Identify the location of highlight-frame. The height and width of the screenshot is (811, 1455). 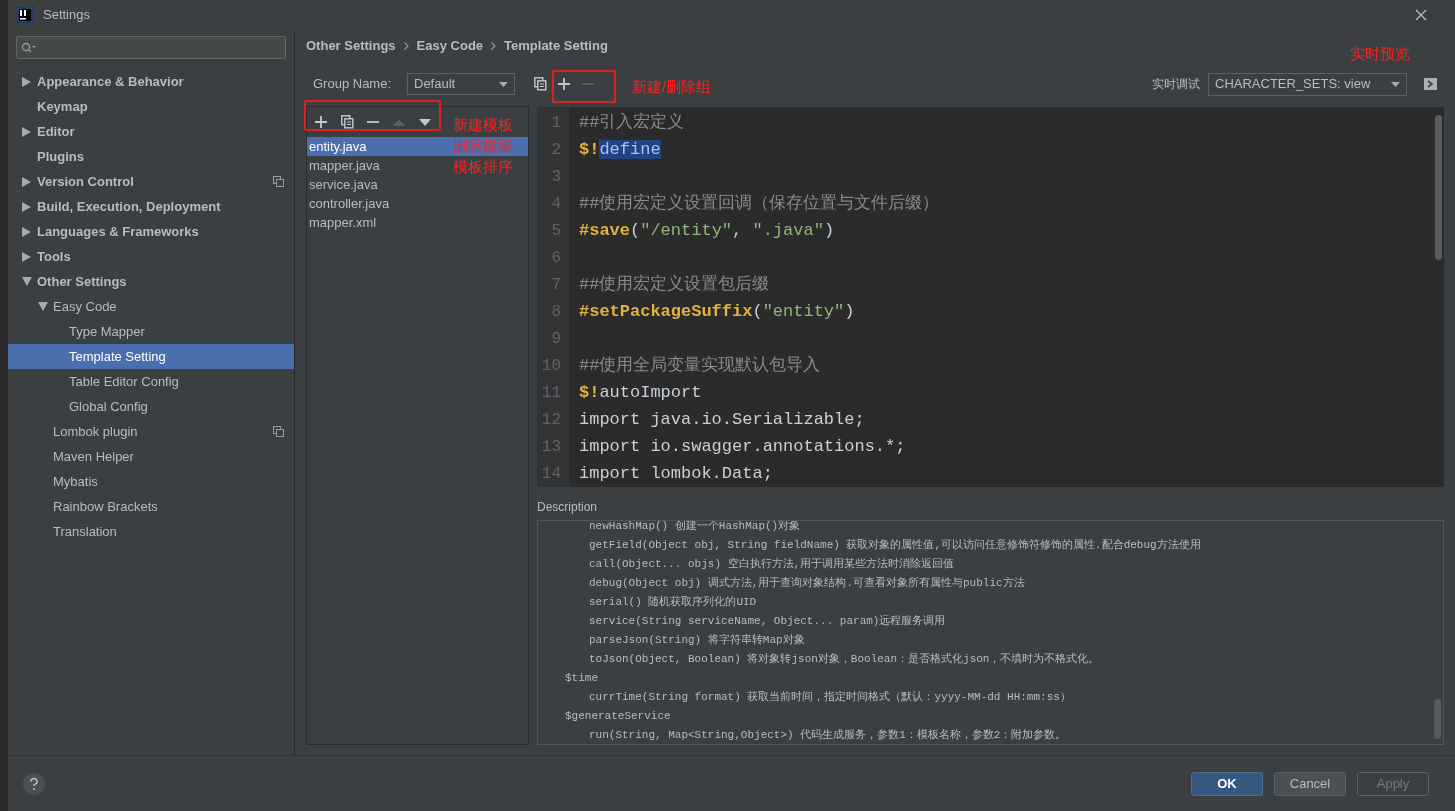
(584, 86).